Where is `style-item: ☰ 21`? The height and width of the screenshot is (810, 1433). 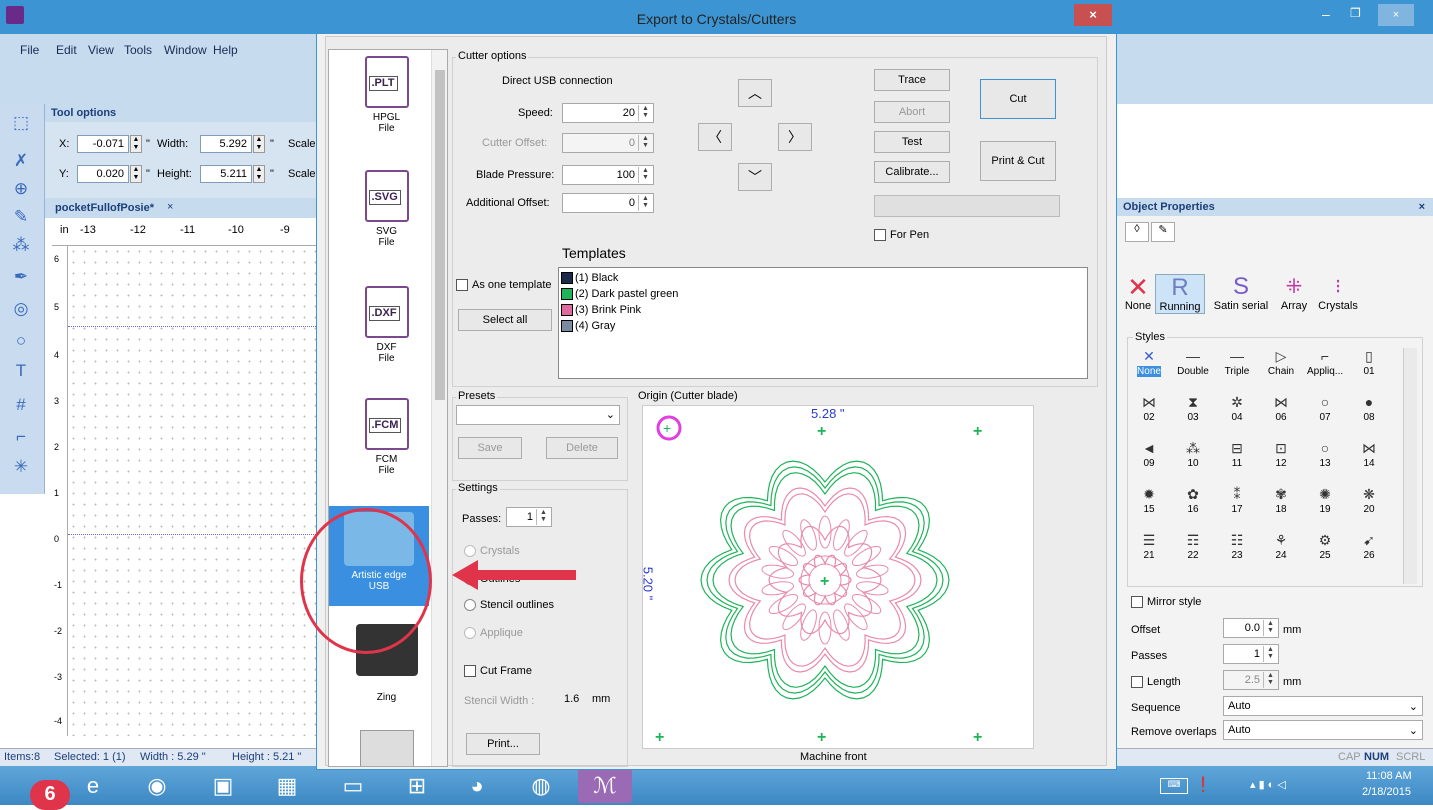
style-item: ☰ 21 is located at coordinates (1149, 546).